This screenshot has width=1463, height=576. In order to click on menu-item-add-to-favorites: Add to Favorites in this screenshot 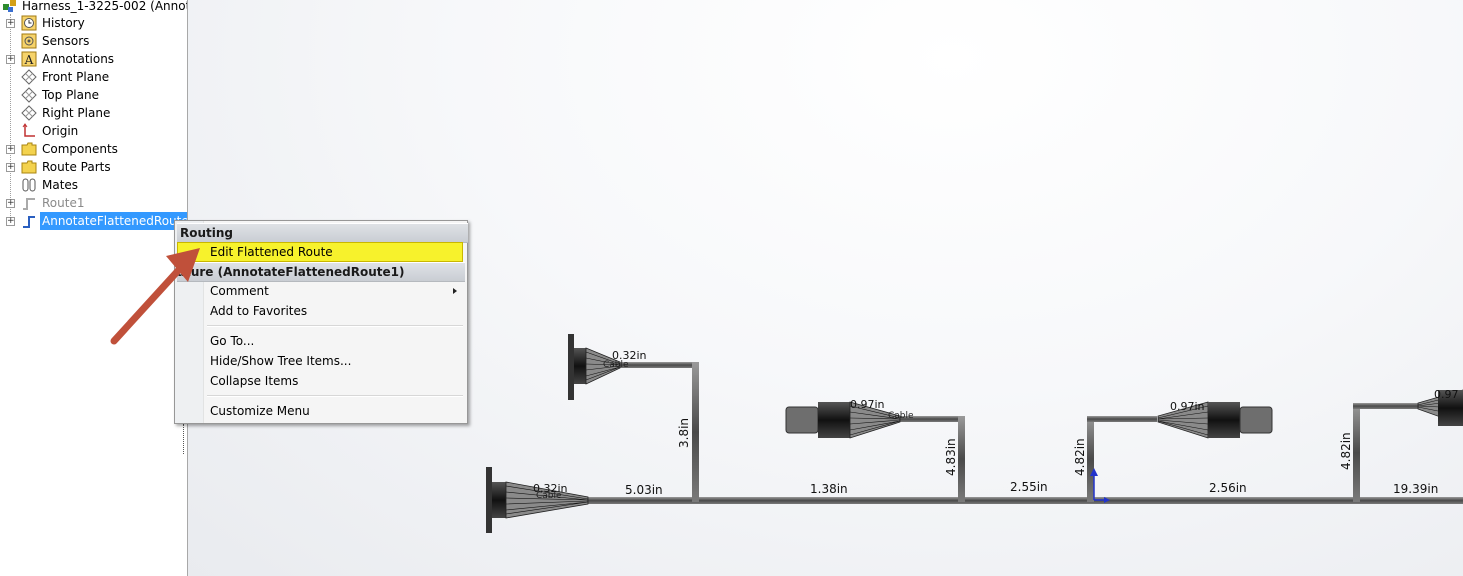, I will do `click(321, 311)`.